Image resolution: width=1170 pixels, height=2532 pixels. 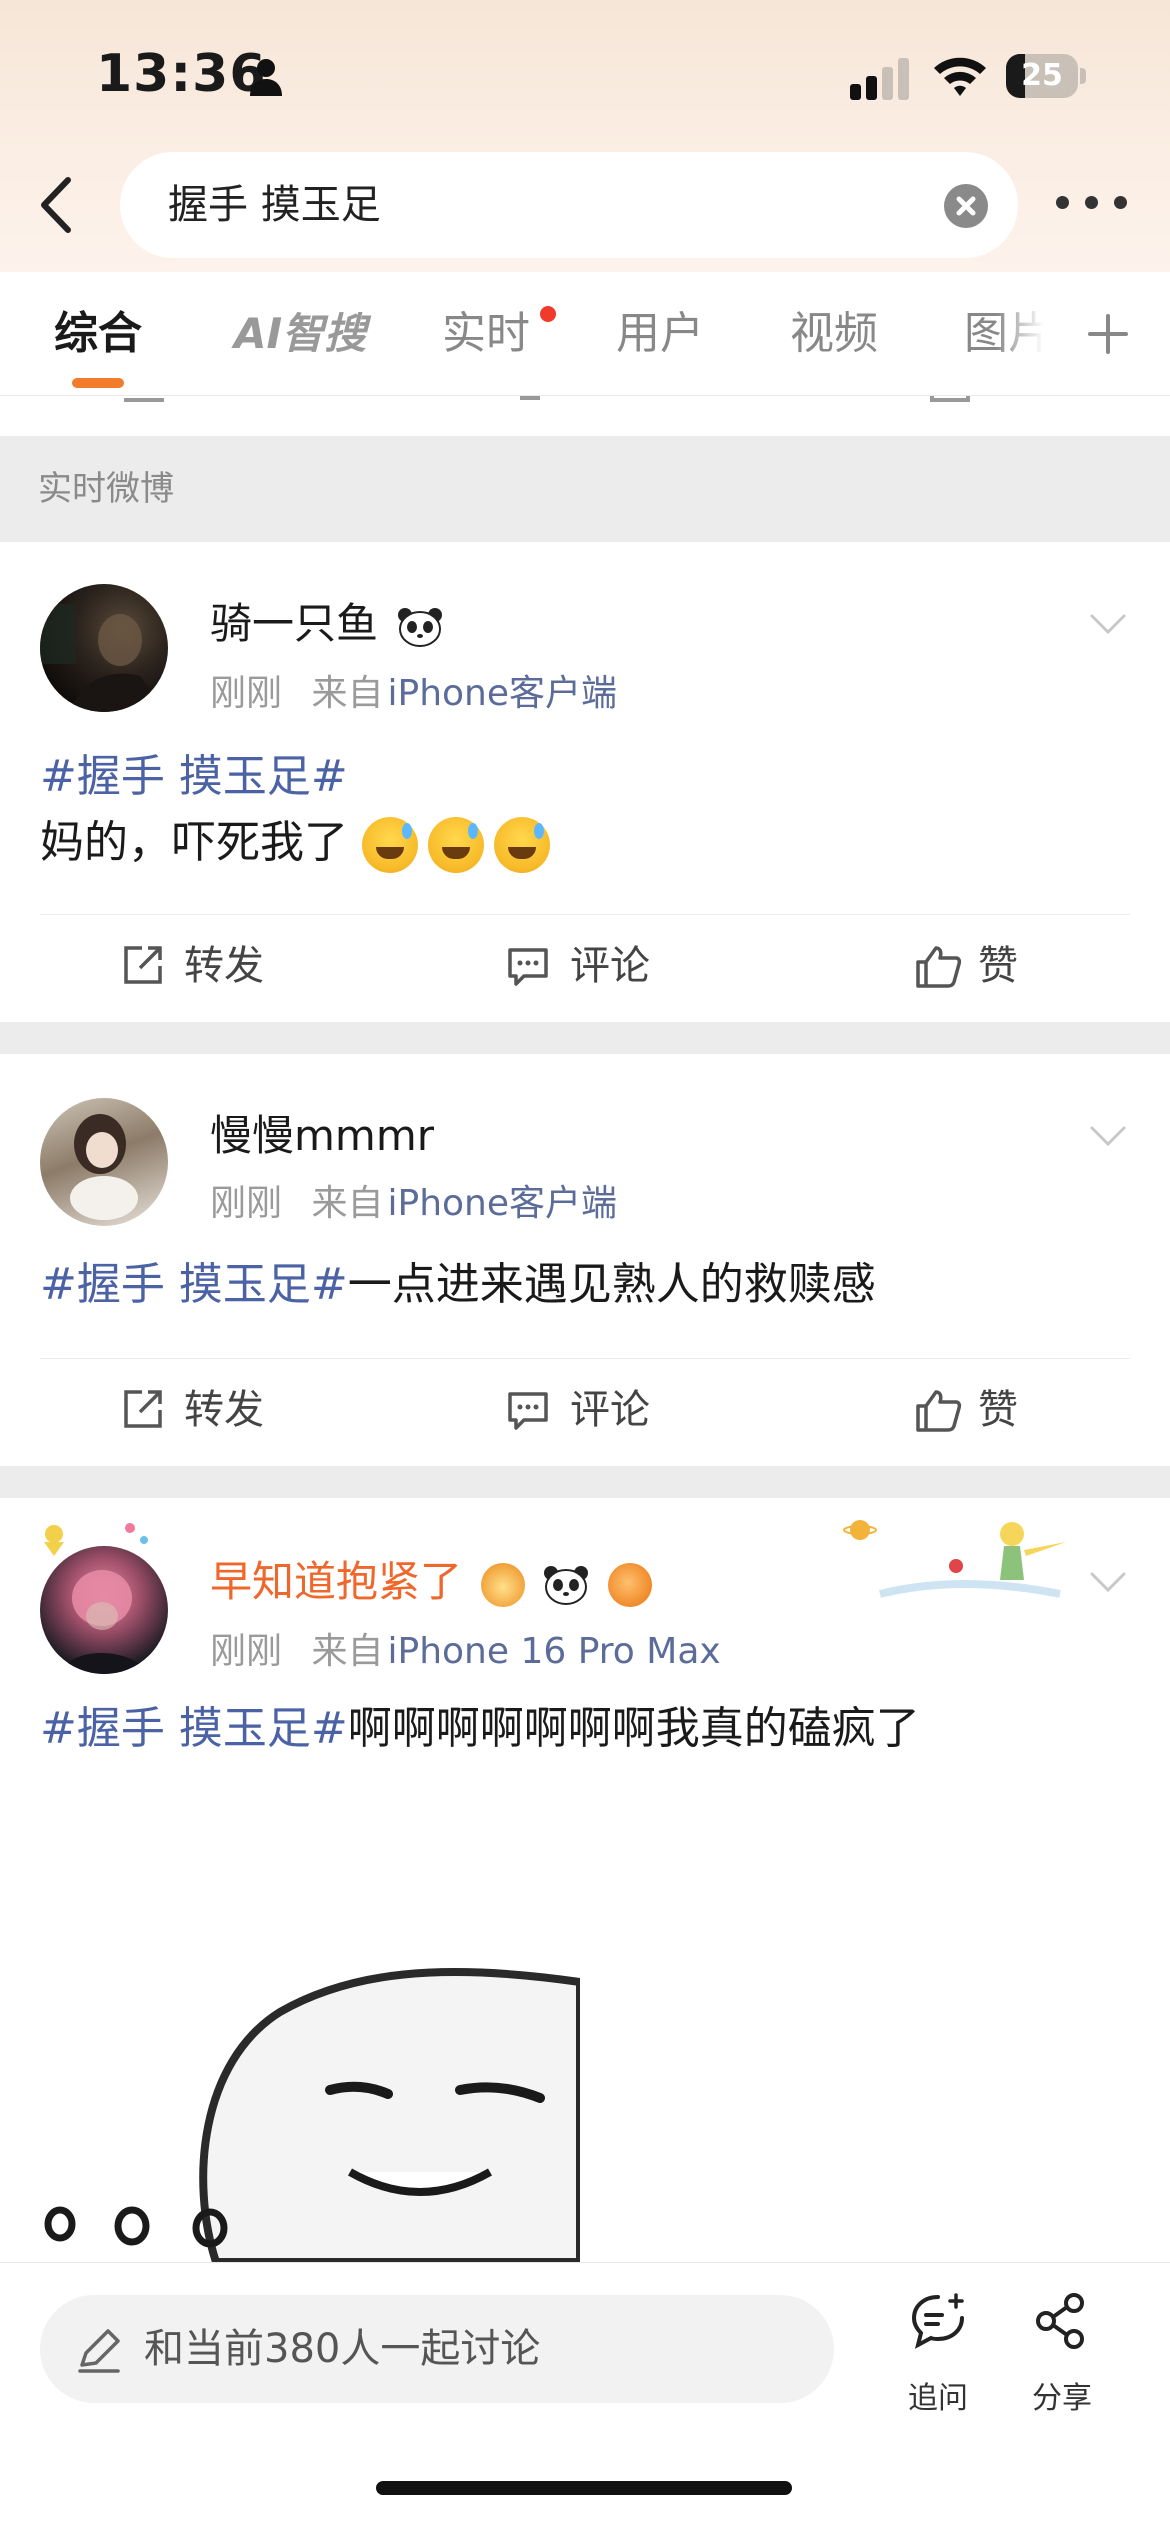 I want to click on search-input: 握手 摸玉足, so click(x=569, y=205).